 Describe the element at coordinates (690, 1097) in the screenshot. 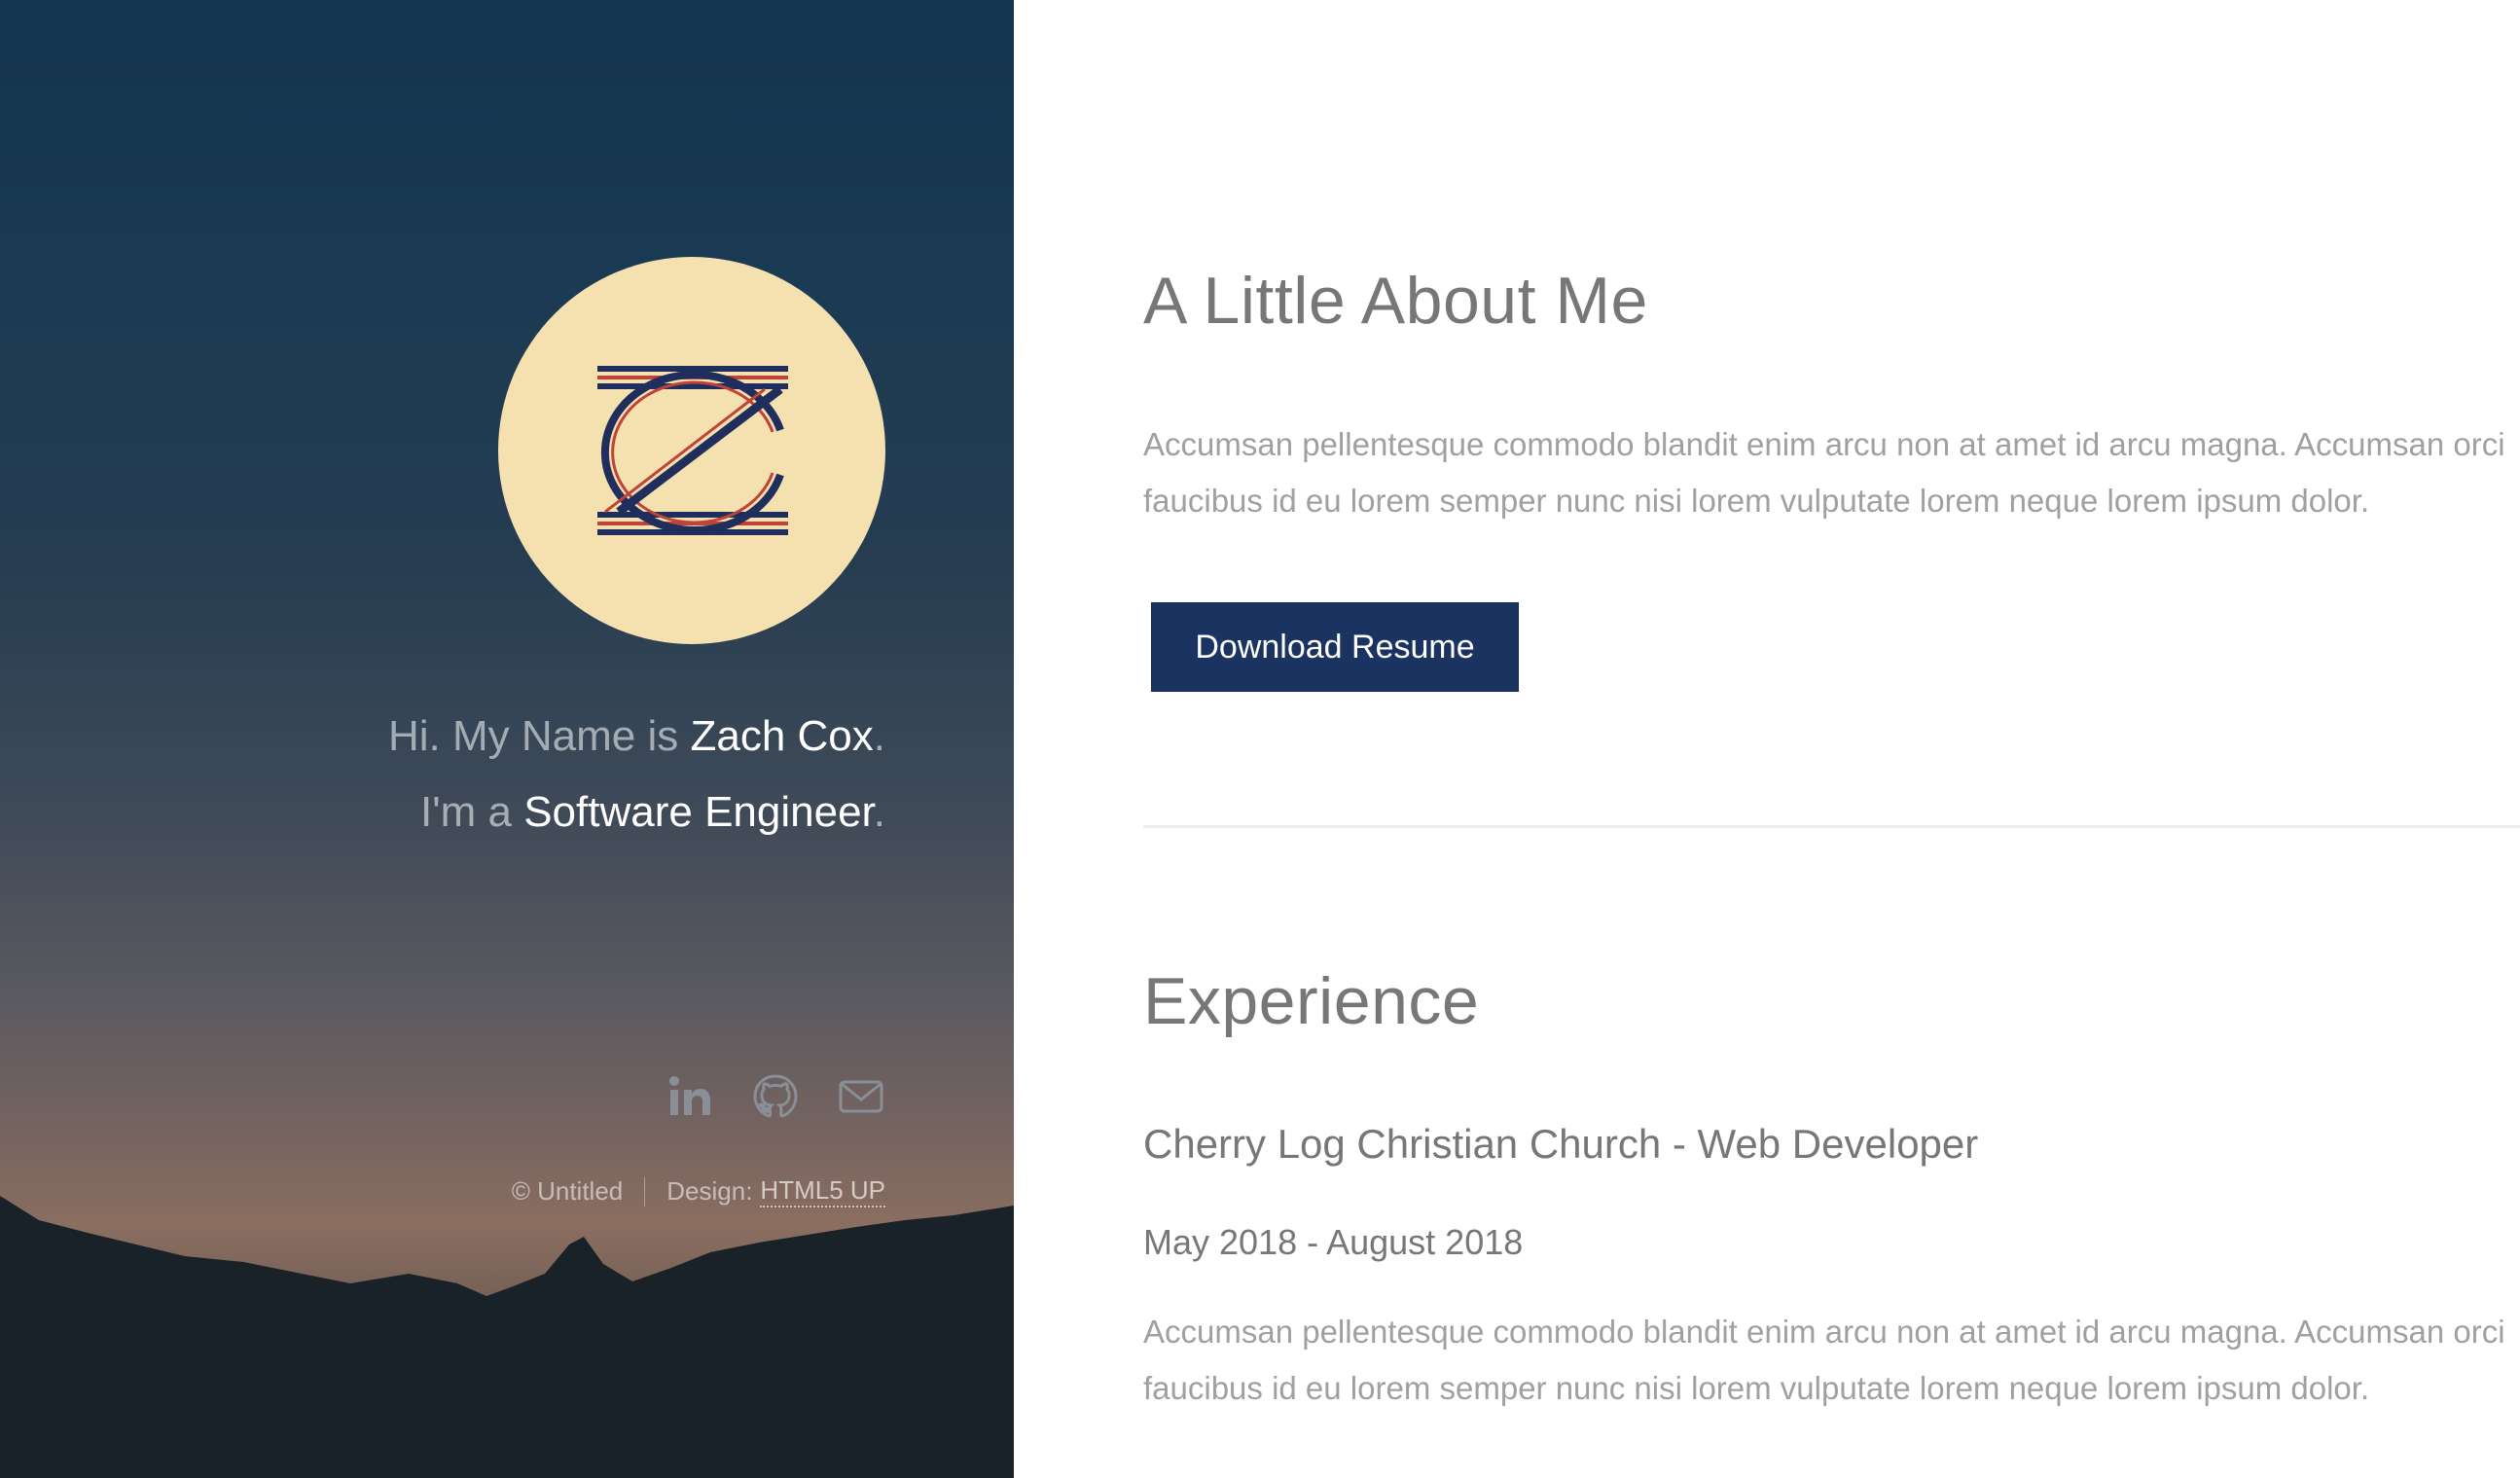

I see `linkedin-icon` at that location.